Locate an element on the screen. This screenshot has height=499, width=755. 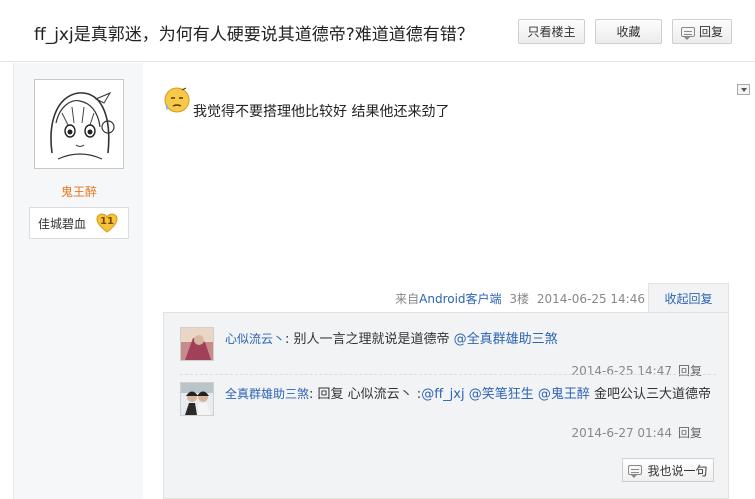
mention-link: @ff_jxj is located at coordinates (442, 394).